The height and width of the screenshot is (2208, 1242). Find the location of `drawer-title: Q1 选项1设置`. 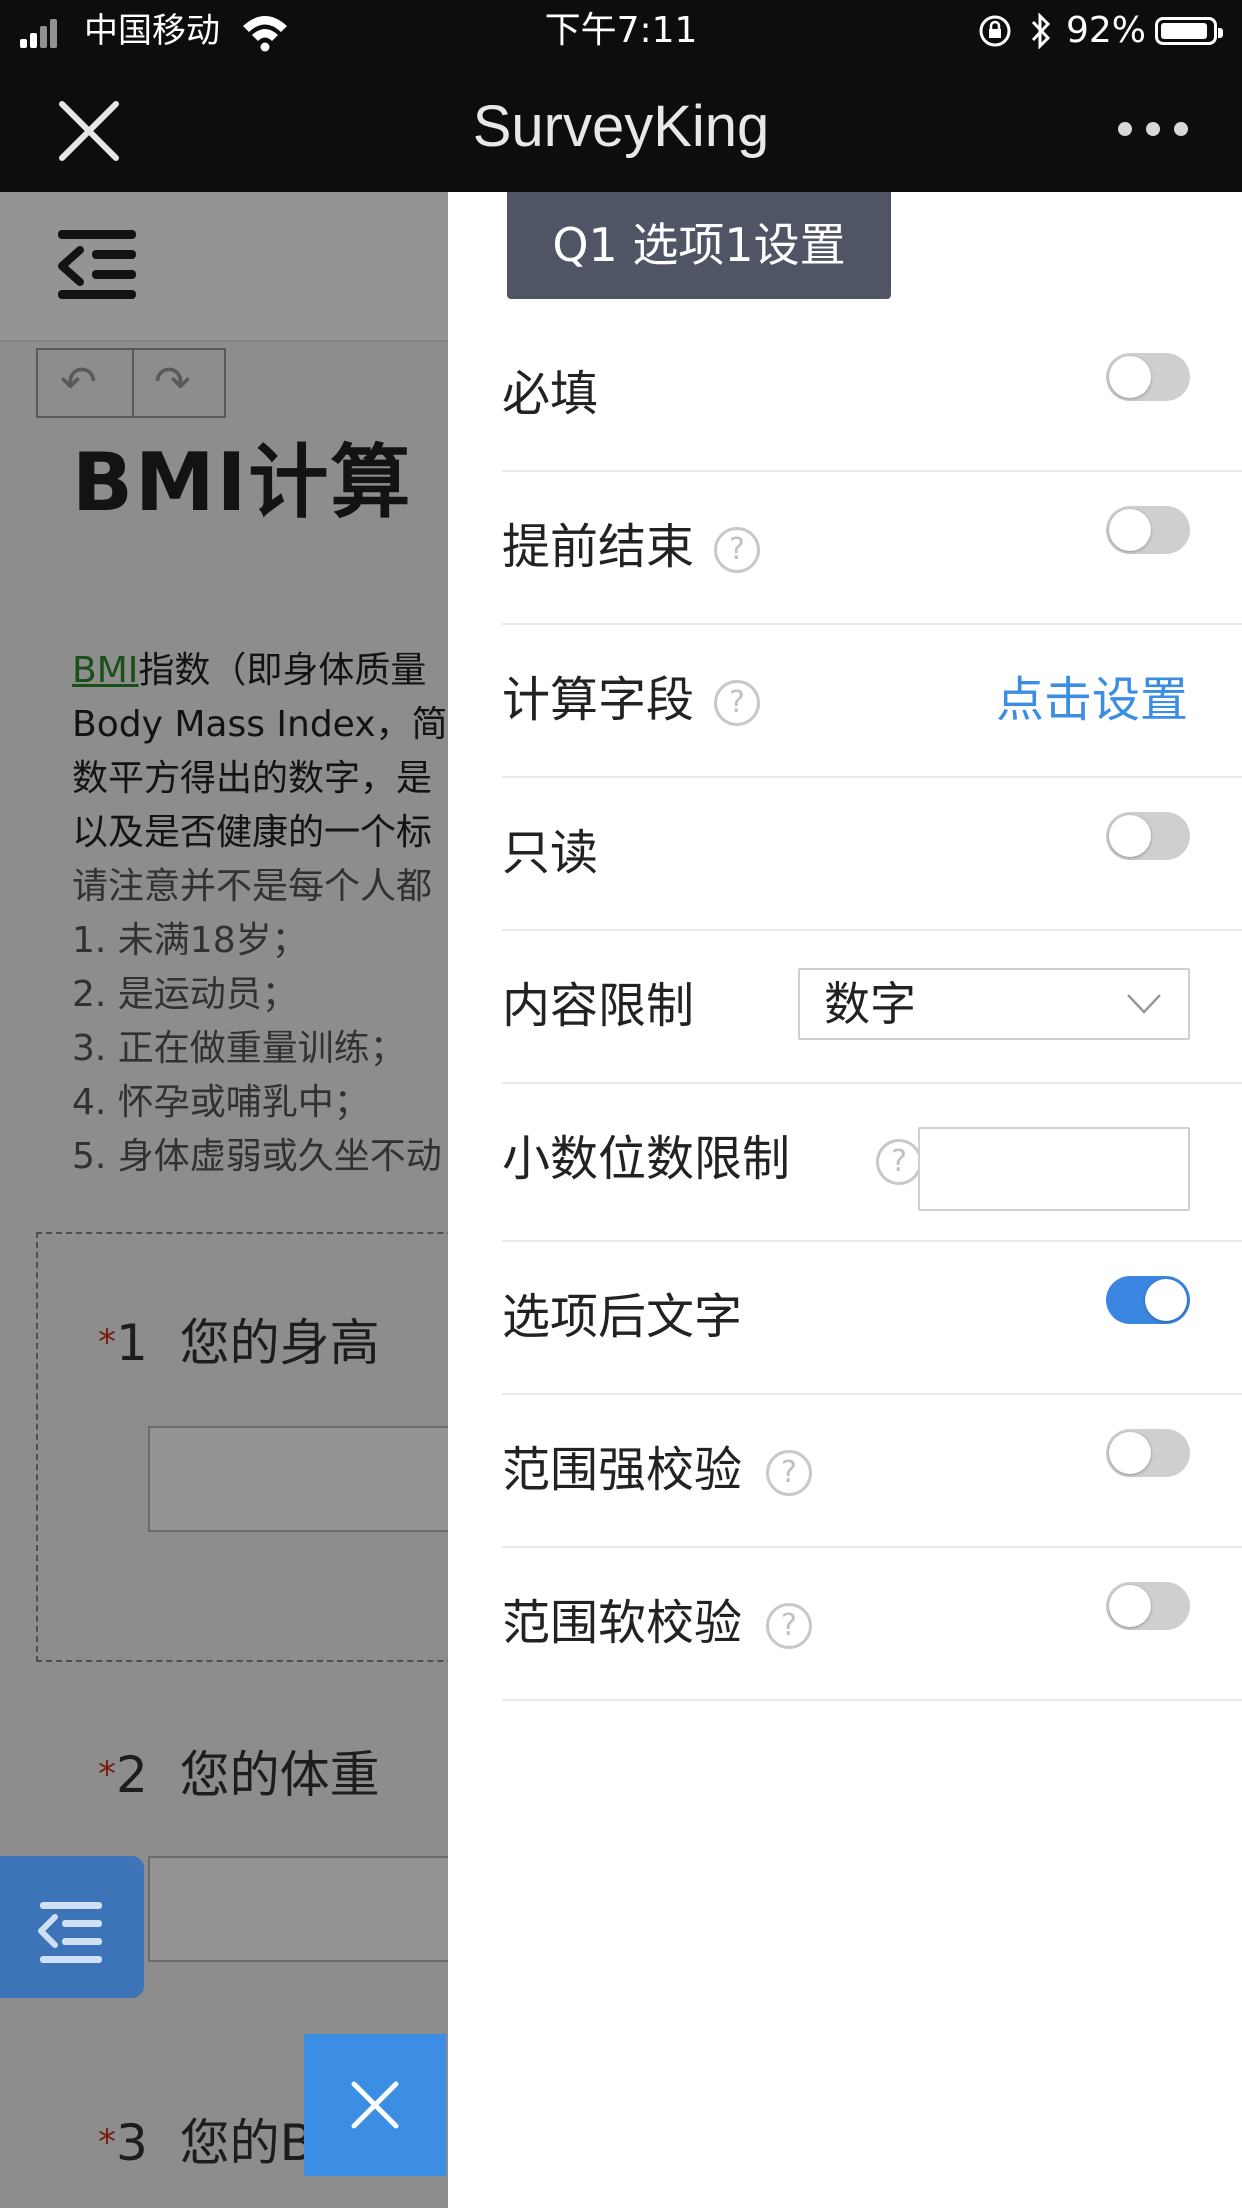

drawer-title: Q1 选项1设置 is located at coordinates (699, 245).